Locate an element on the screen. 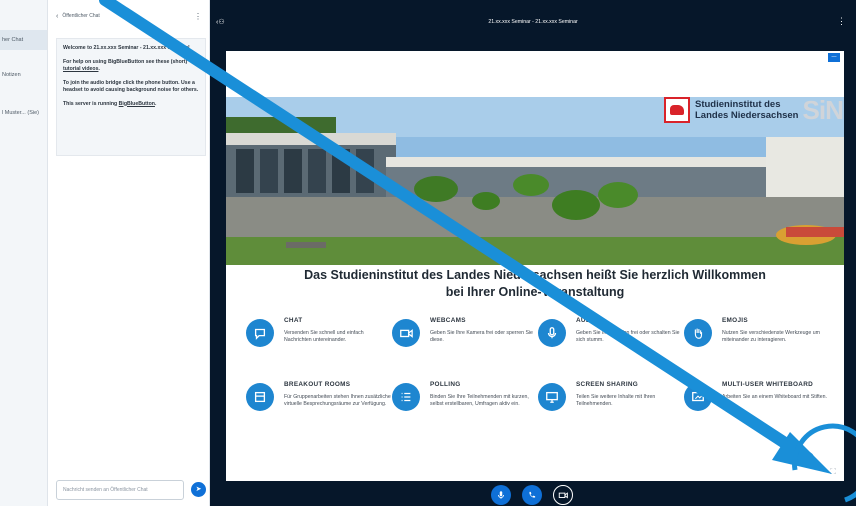  help-suffix: . is located at coordinates (99, 69).